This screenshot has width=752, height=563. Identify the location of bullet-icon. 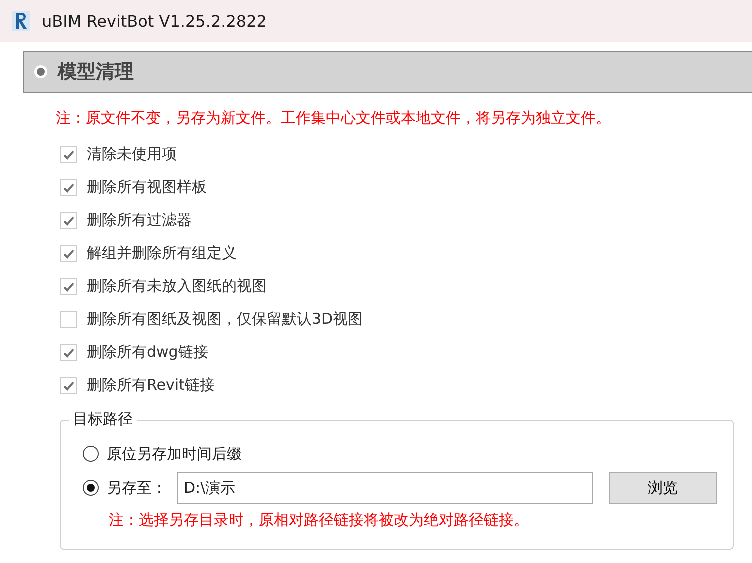
(41, 72).